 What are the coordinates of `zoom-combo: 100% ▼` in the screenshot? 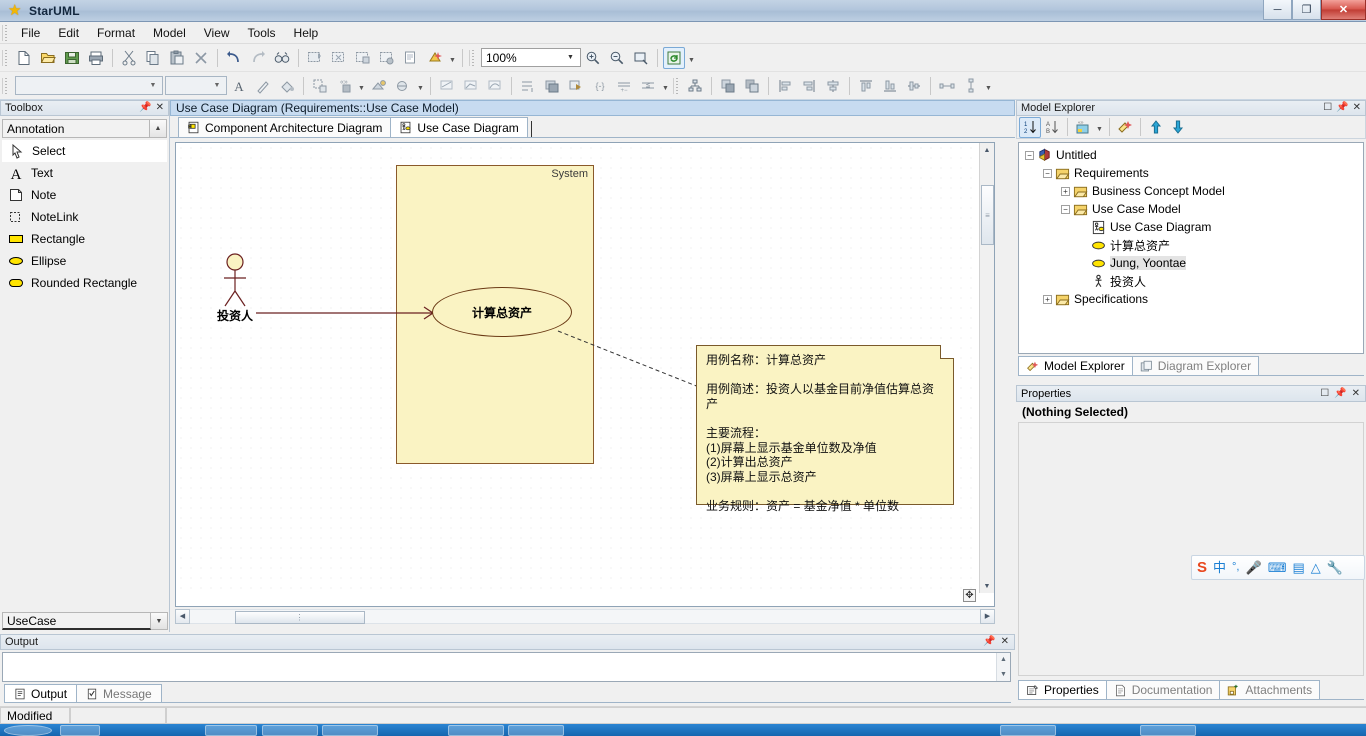 It's located at (531, 57).